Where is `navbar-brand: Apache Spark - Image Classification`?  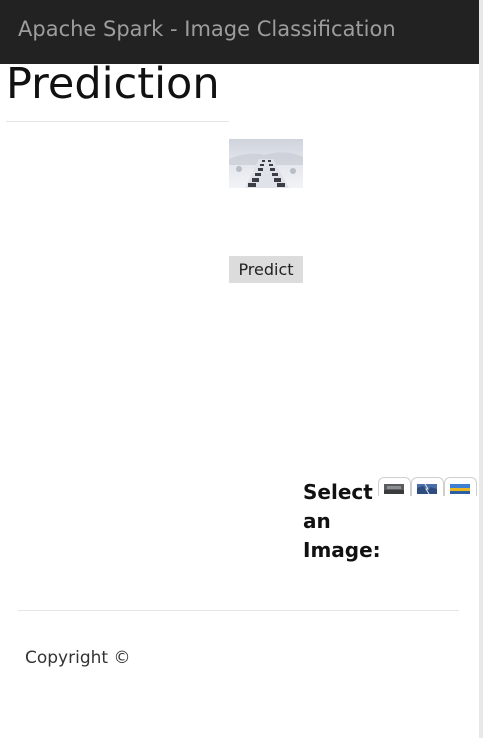
navbar-brand: Apache Spark - Image Classification is located at coordinates (207, 29).